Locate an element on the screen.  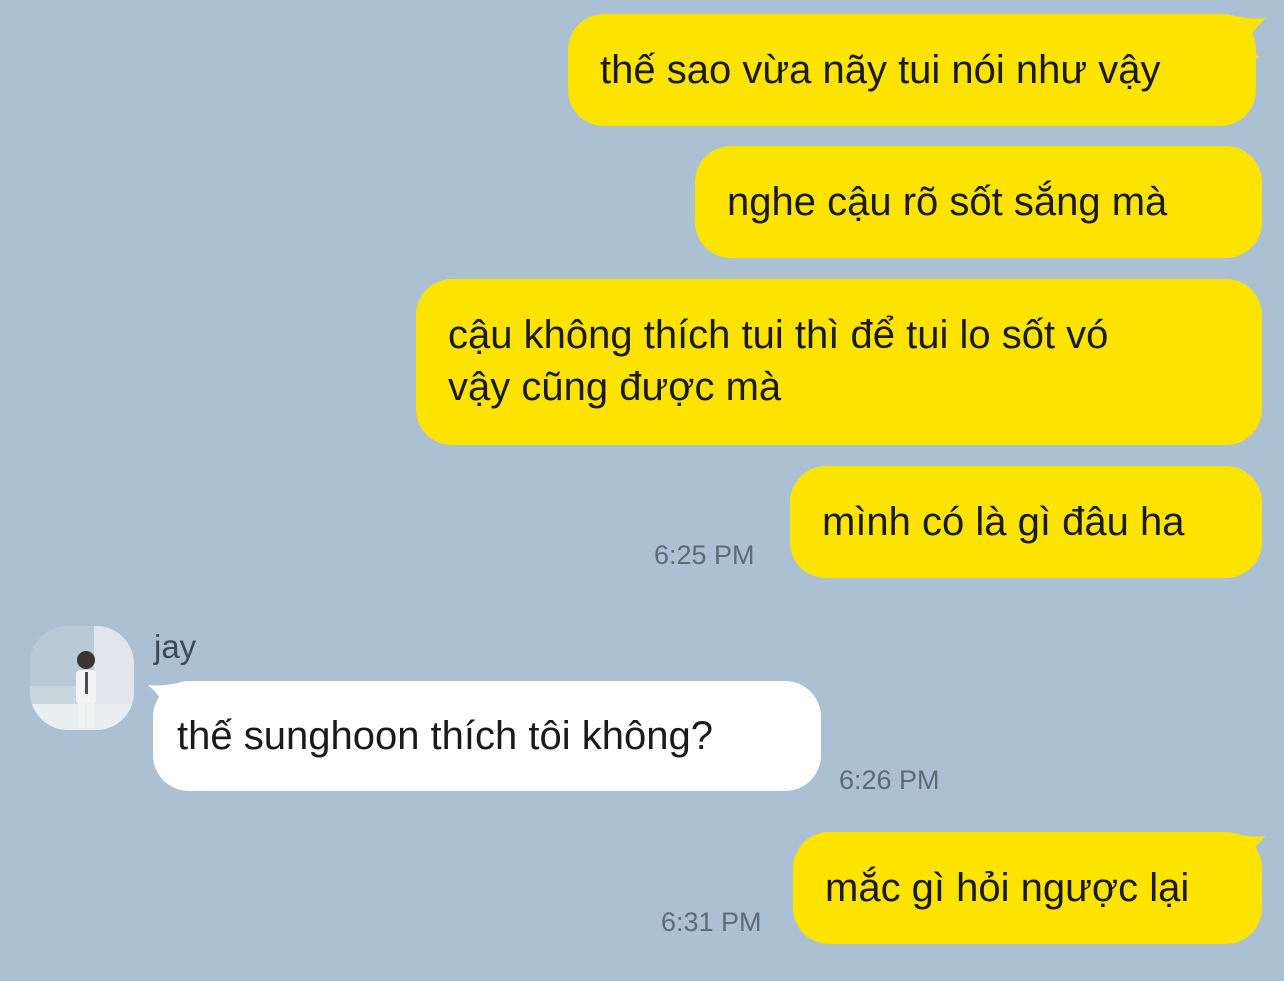
message-bubble-outgoing: nghe cậu rõ sốt sắng mà is located at coordinates (978, 202).